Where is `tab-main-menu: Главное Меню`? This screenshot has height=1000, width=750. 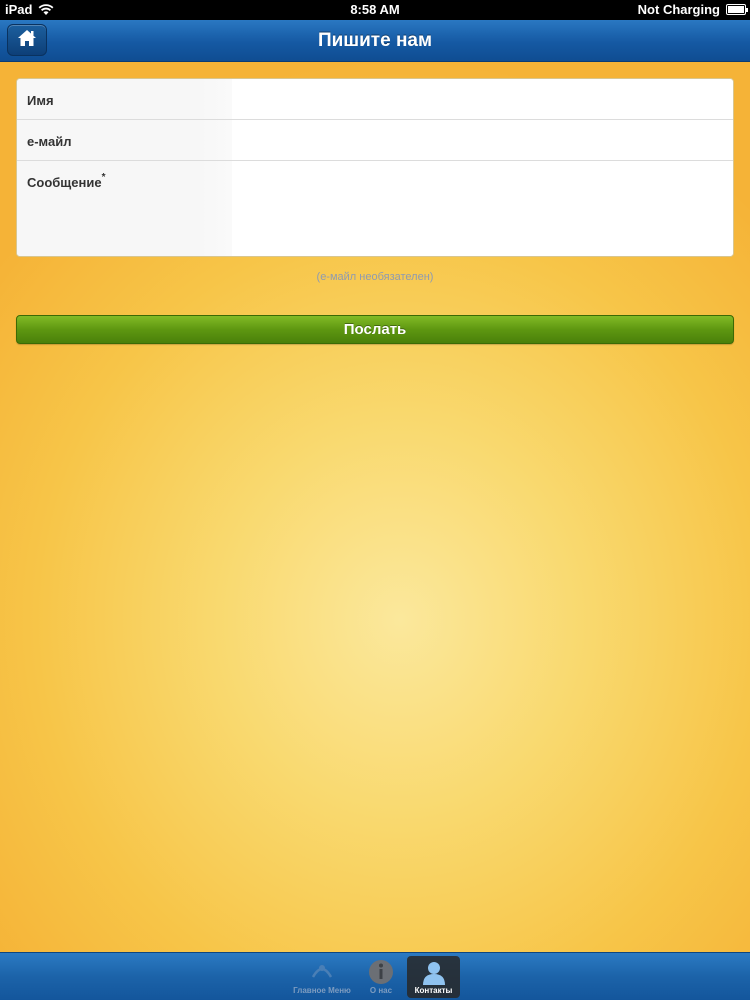
tab-main-menu: Главное Меню is located at coordinates (322, 977).